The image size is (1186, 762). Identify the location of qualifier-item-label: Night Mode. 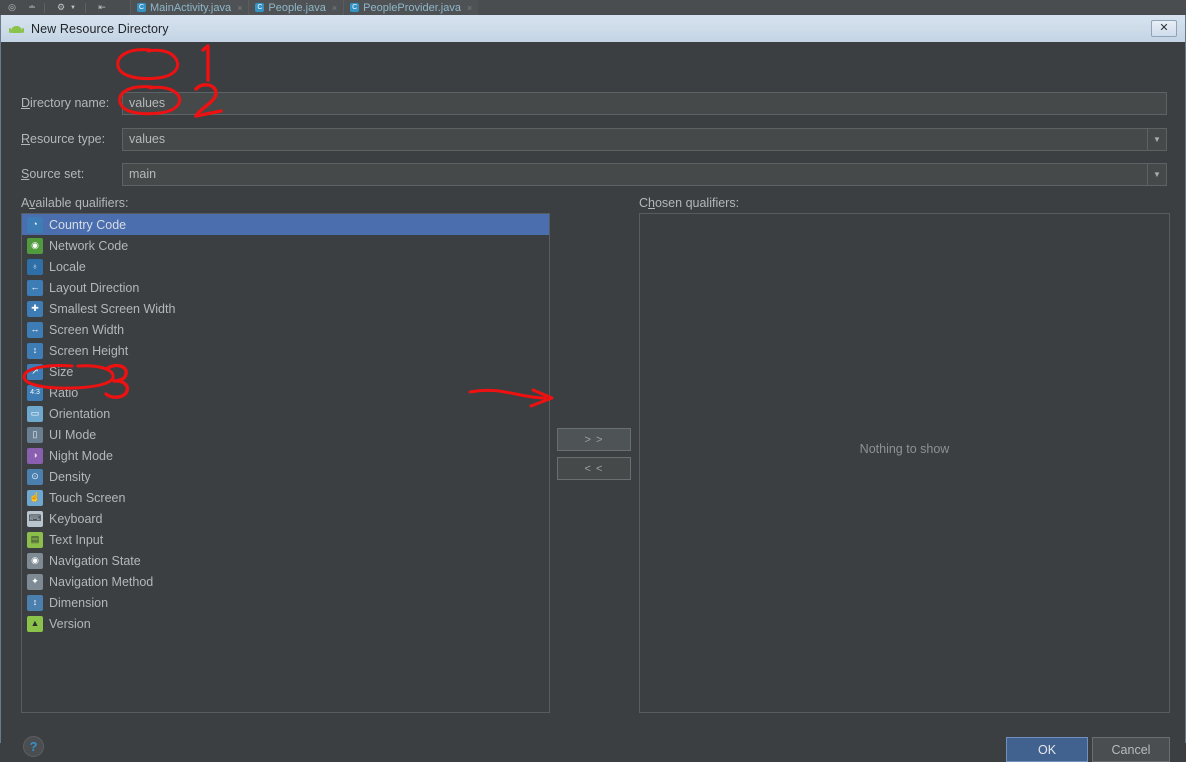
(81, 455).